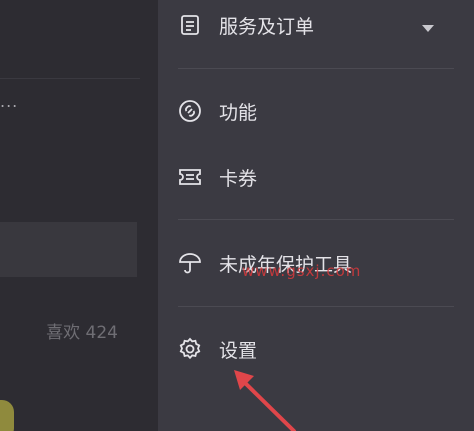 Image resolution: width=474 pixels, height=431 pixels. I want to click on likes-count: 喜欢 424, so click(82, 333).